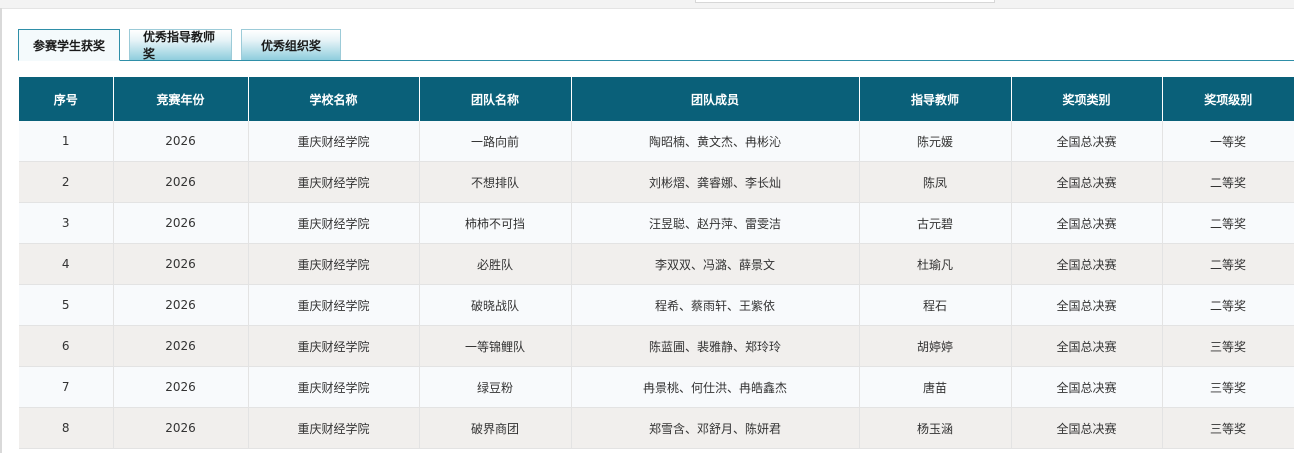 This screenshot has width=1294, height=453. Describe the element at coordinates (935, 264) in the screenshot. I see `cell-advisor: 杜瑜凡` at that location.